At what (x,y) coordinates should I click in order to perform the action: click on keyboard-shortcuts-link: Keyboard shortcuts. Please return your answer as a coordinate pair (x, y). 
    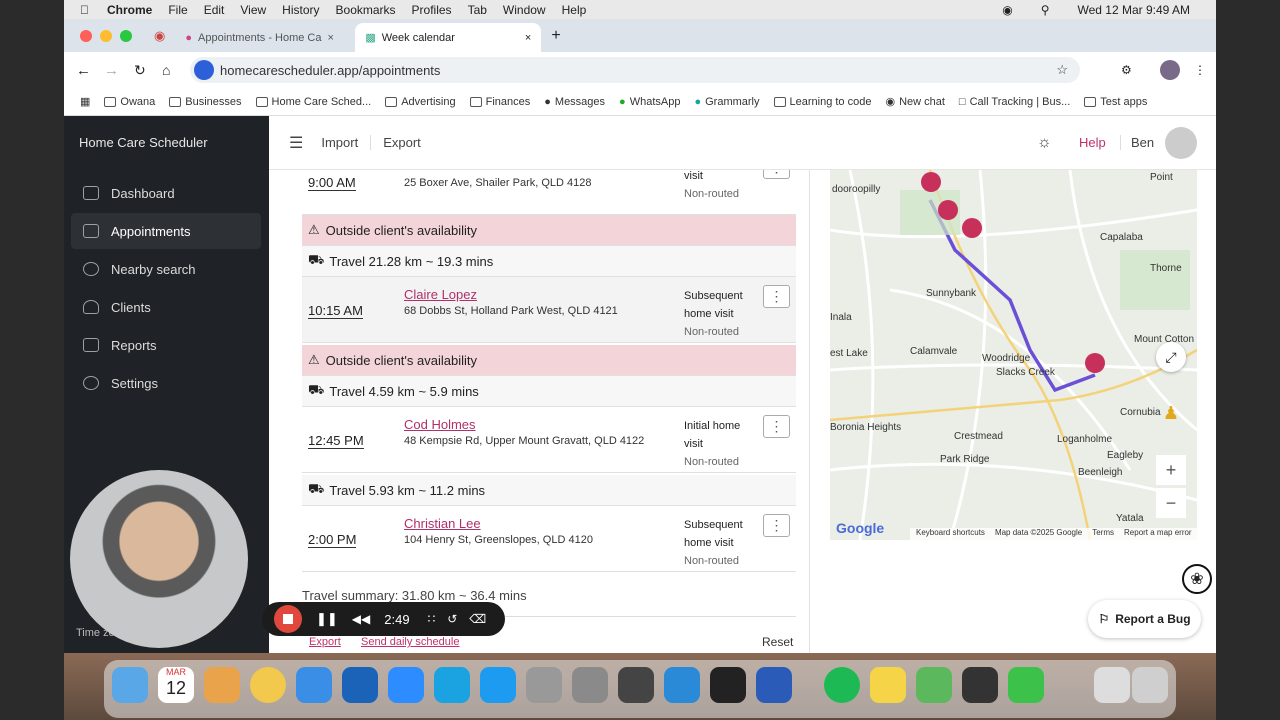
    Looking at the image, I should click on (950, 534).